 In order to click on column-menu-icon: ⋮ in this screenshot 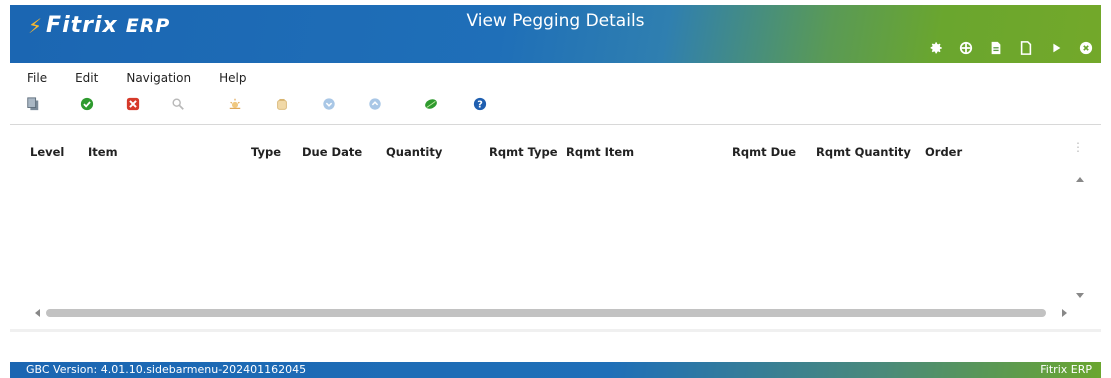, I will do `click(1078, 147)`.